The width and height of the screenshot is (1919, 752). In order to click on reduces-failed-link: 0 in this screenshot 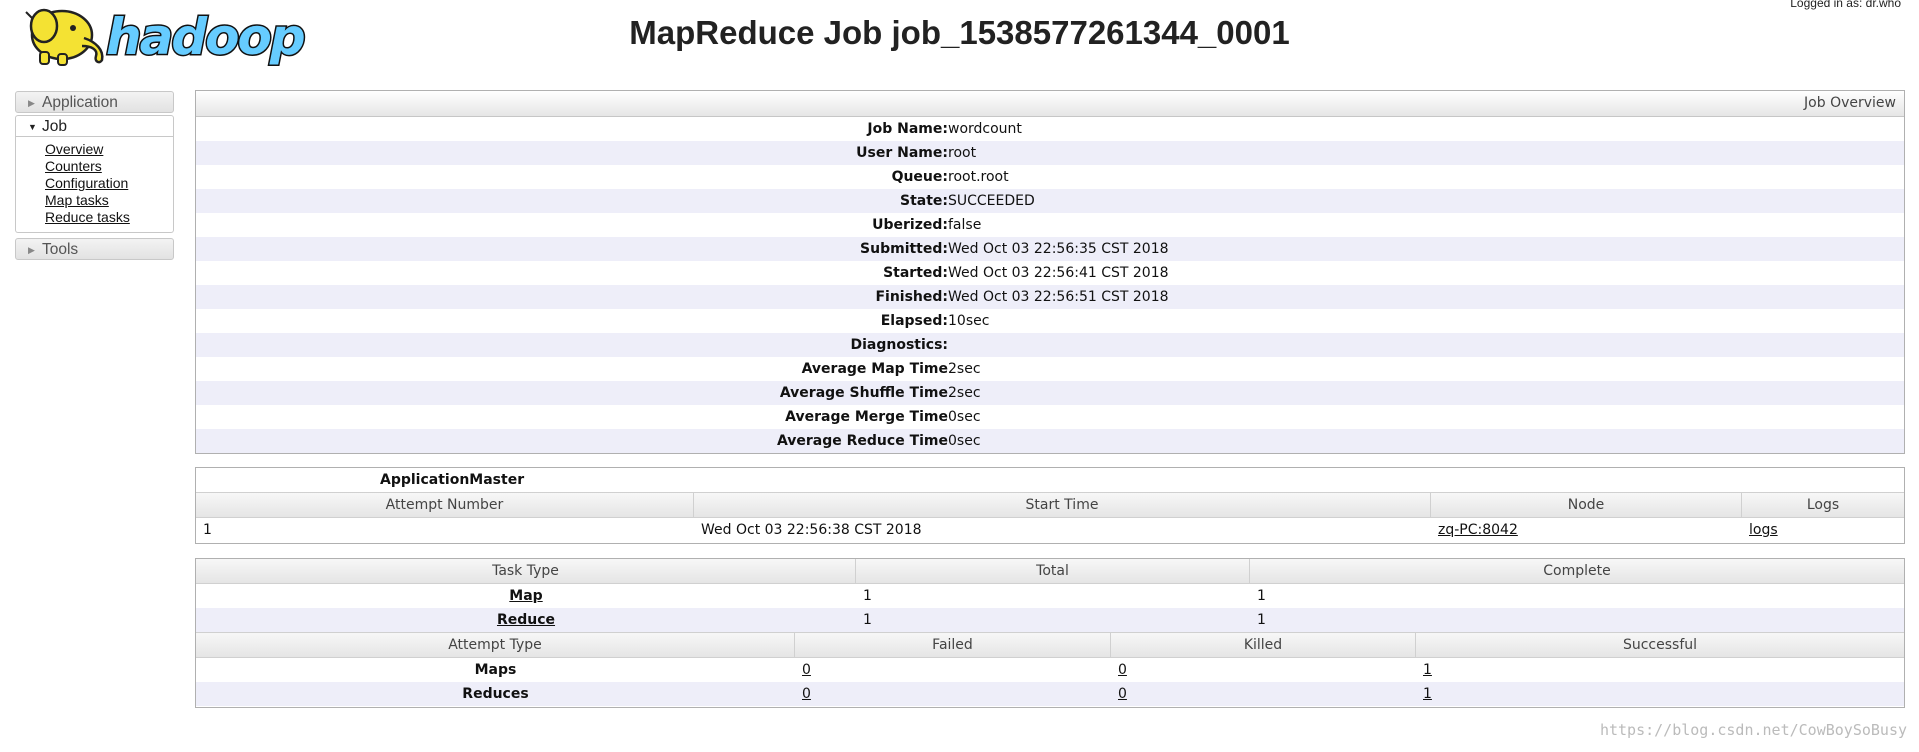, I will do `click(806, 694)`.